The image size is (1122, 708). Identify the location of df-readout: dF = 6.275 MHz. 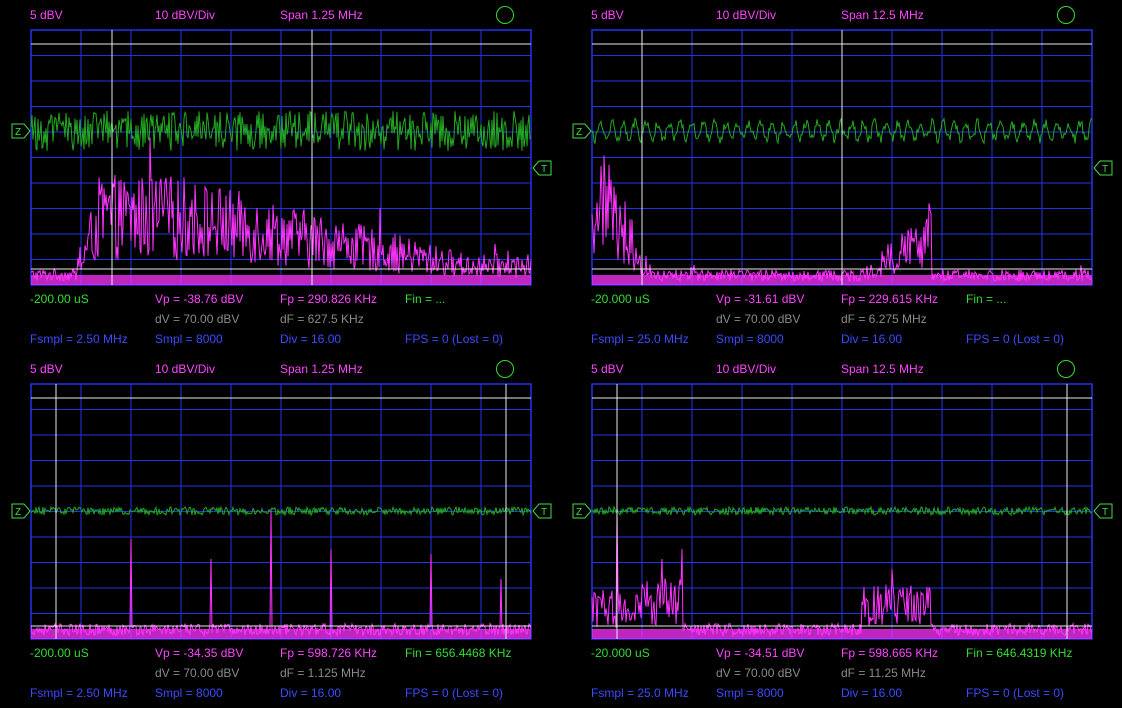
(884, 319).